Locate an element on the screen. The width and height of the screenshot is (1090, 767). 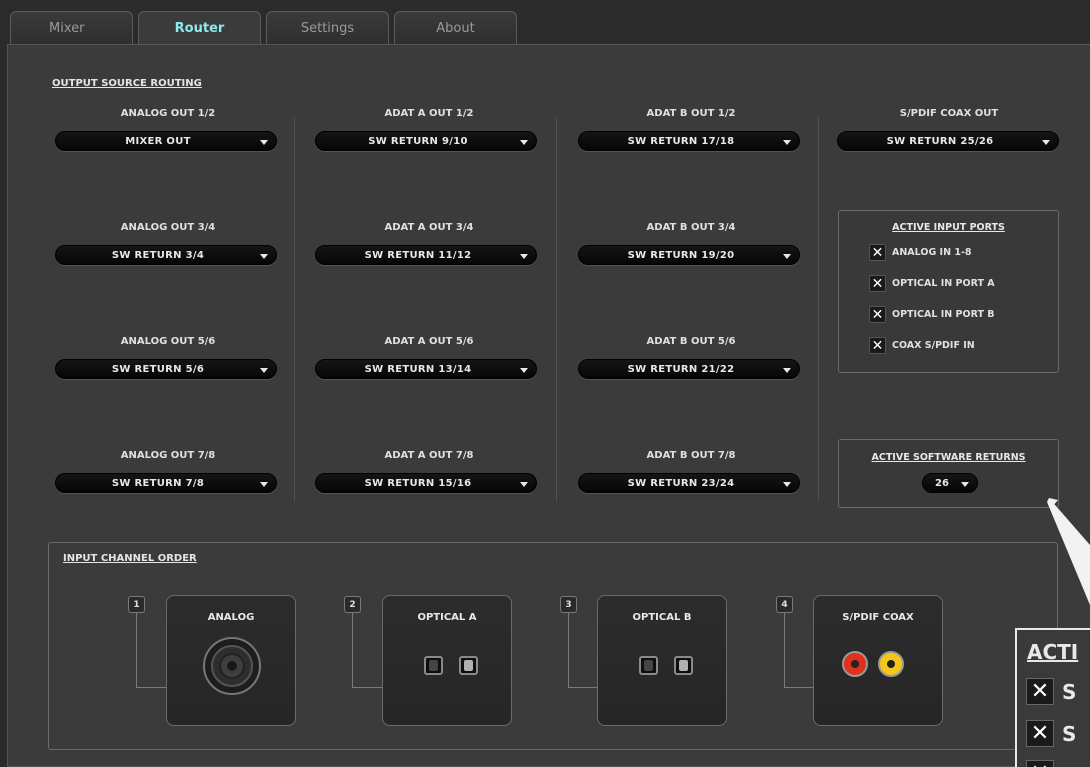
zoom-callout-arrow is located at coordinates (1068, 551).